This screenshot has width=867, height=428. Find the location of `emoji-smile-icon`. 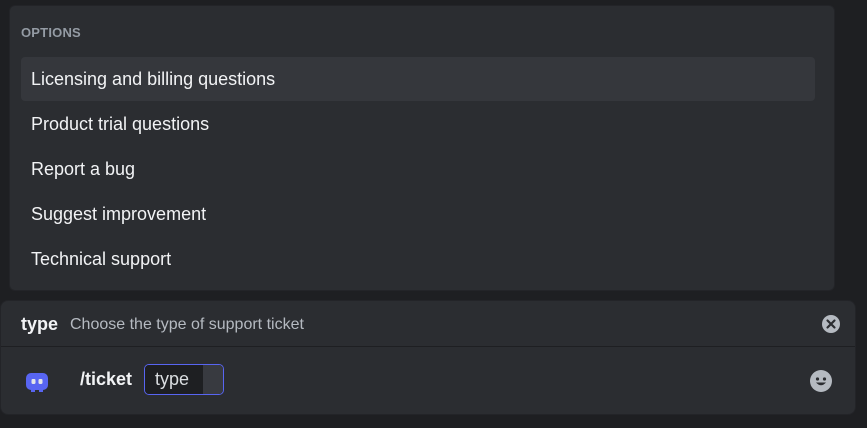

emoji-smile-icon is located at coordinates (821, 381).